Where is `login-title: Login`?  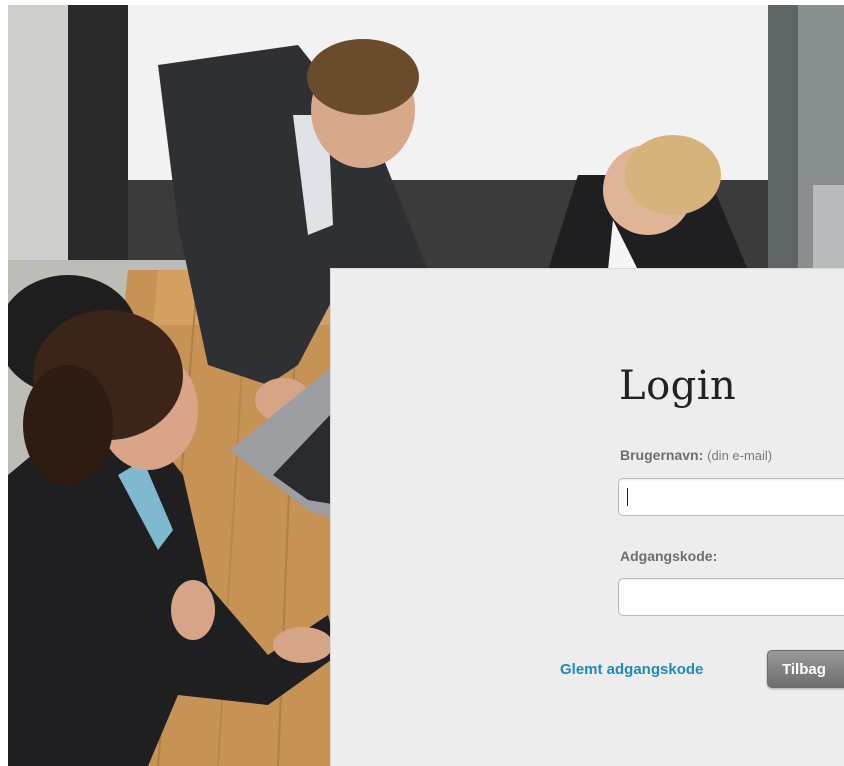 login-title: Login is located at coordinates (678, 386).